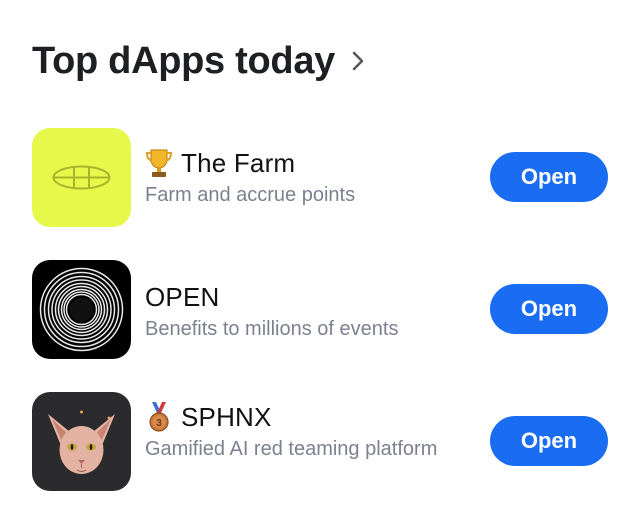  What do you see at coordinates (250, 195) in the screenshot?
I see `app-description: Farm and accrue points` at bounding box center [250, 195].